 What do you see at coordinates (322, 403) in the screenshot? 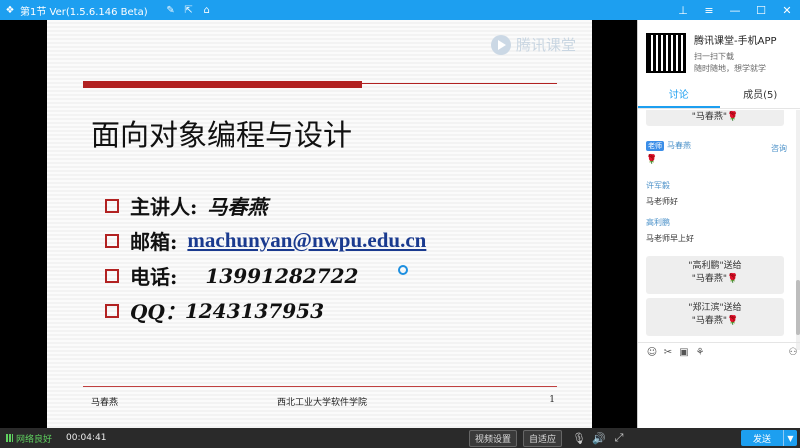
I see `footer-institution: 西北工业大学软件学院` at bounding box center [322, 403].